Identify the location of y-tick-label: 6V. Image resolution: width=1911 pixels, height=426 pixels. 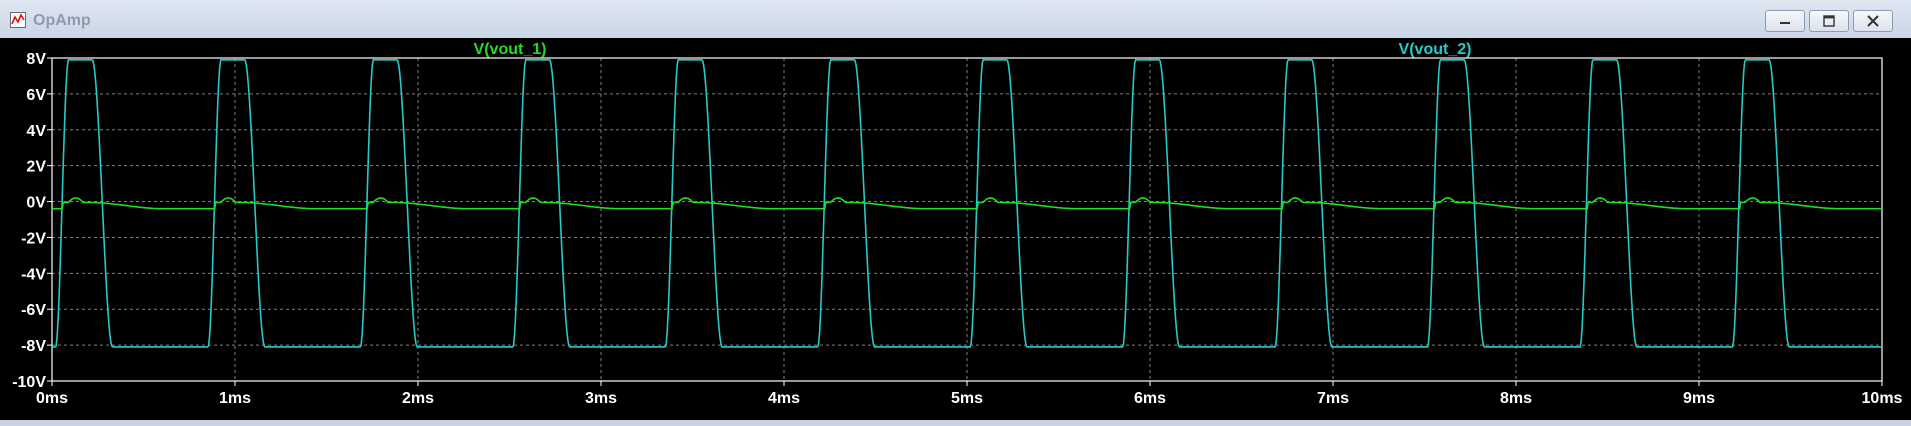
(36, 95).